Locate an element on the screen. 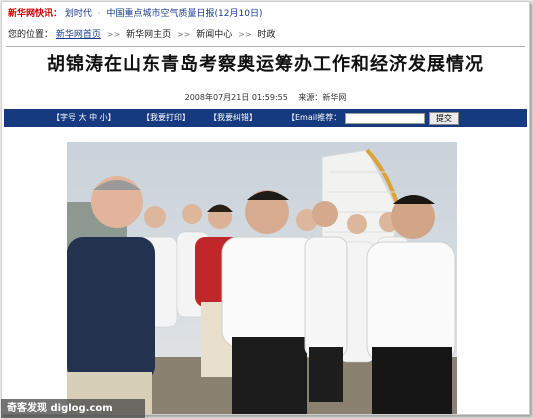 This screenshot has height=419, width=533. news-flash-item-2: 中国重点城市空气质量日报(12月10日) is located at coordinates (185, 14).